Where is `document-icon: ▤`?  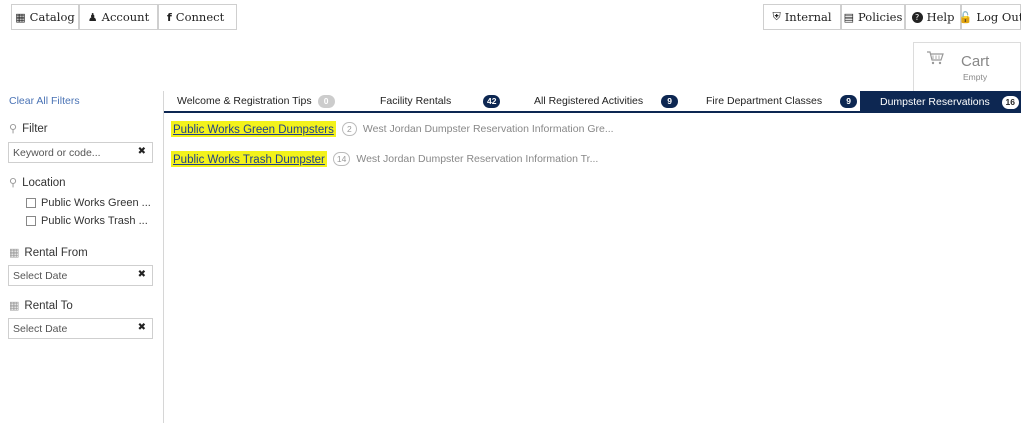
document-icon: ▤ is located at coordinates (848, 17).